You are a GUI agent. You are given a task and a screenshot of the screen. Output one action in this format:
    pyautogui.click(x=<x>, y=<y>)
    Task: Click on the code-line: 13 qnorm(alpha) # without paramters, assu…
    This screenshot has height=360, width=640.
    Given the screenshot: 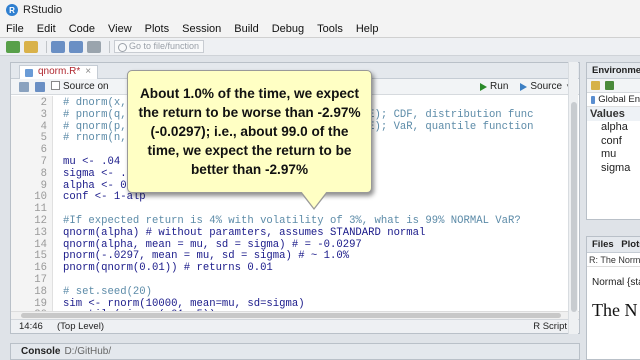 What is the action you would take?
    pyautogui.click(x=295, y=233)
    